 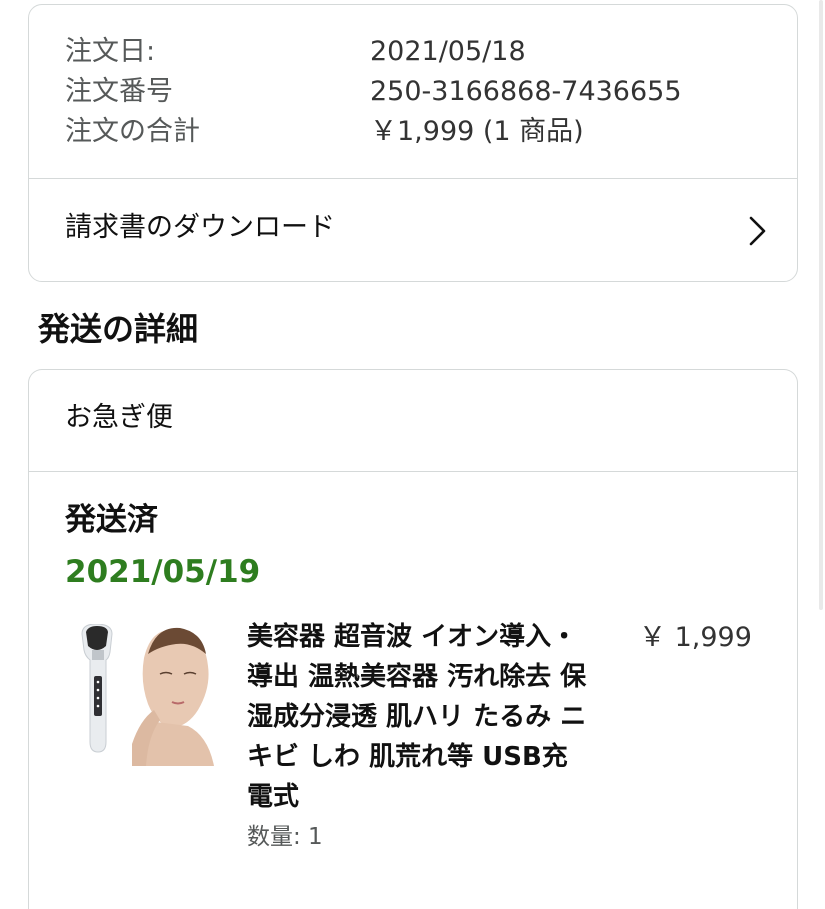 I want to click on shipping-speed-label: お急ぎ便, so click(x=119, y=417).